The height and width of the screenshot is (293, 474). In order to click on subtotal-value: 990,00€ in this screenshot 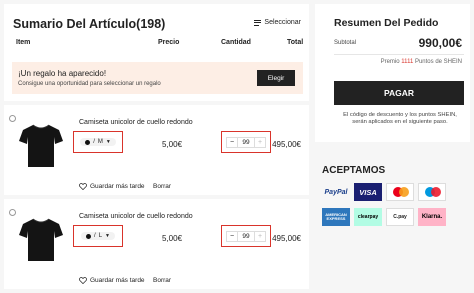, I will do `click(440, 43)`.